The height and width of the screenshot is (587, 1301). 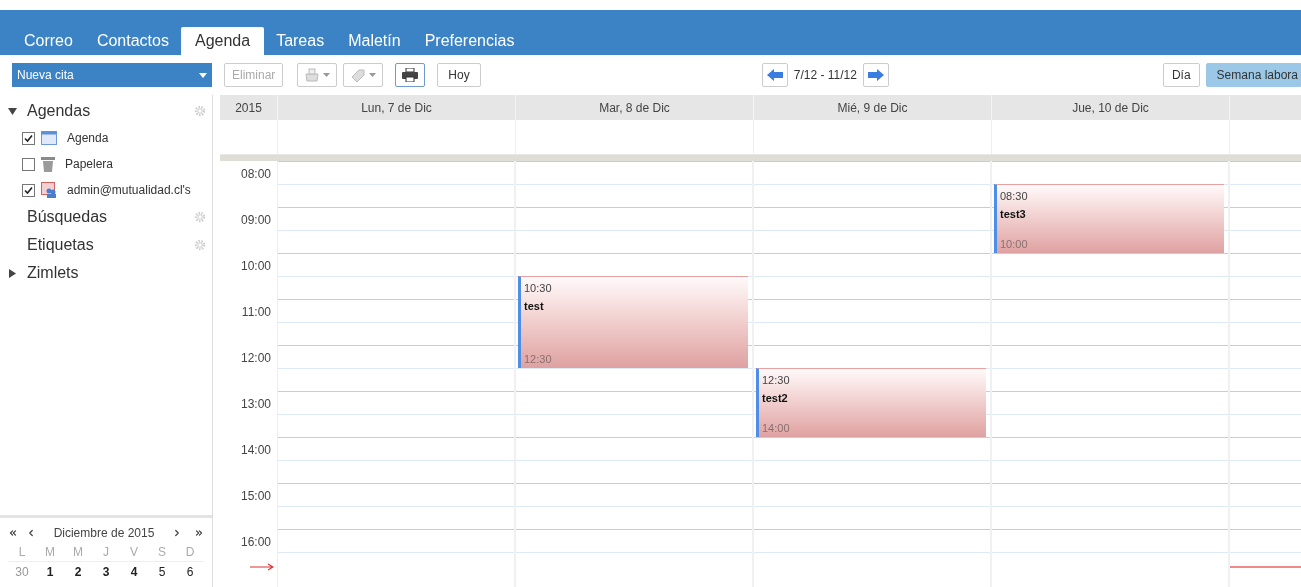 What do you see at coordinates (116, 273) in the screenshot?
I see `sidebar-section-header: Zimlets` at bounding box center [116, 273].